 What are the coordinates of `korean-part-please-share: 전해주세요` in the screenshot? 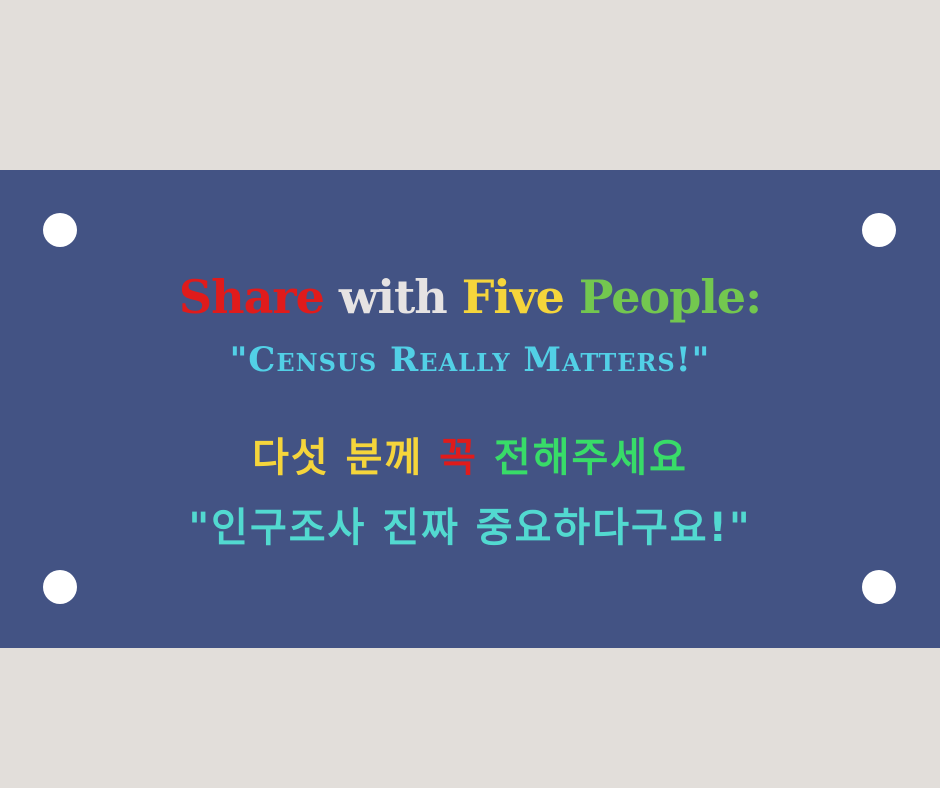 It's located at (590, 458).